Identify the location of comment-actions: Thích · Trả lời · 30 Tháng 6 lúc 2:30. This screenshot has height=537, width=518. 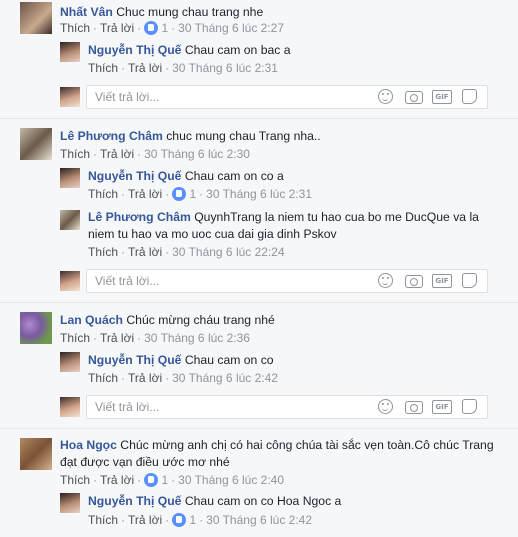
(155, 154).